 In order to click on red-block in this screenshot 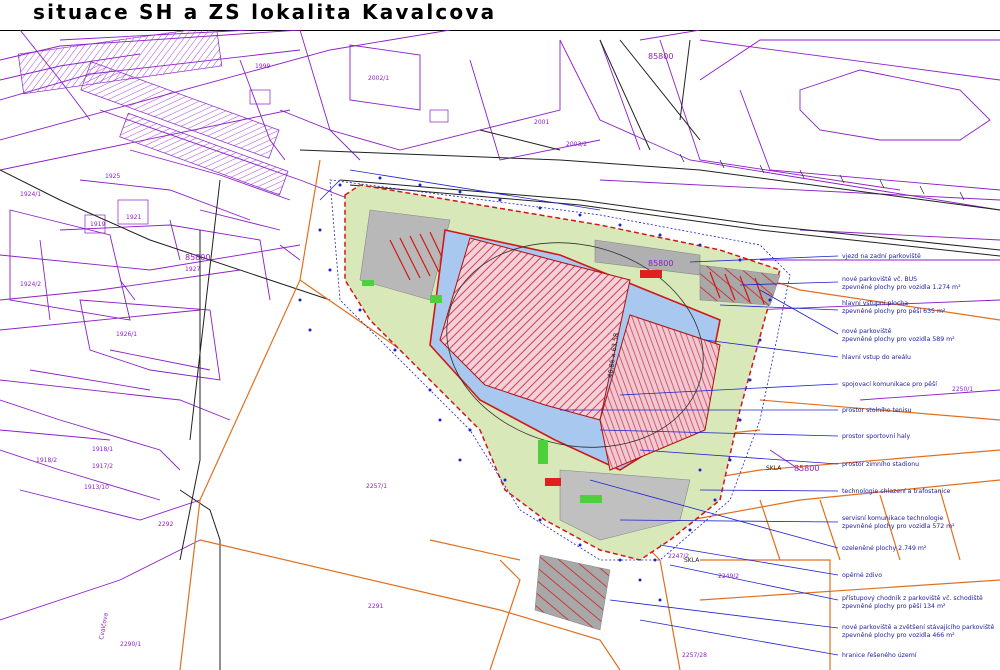, I will do `click(651, 274)`.